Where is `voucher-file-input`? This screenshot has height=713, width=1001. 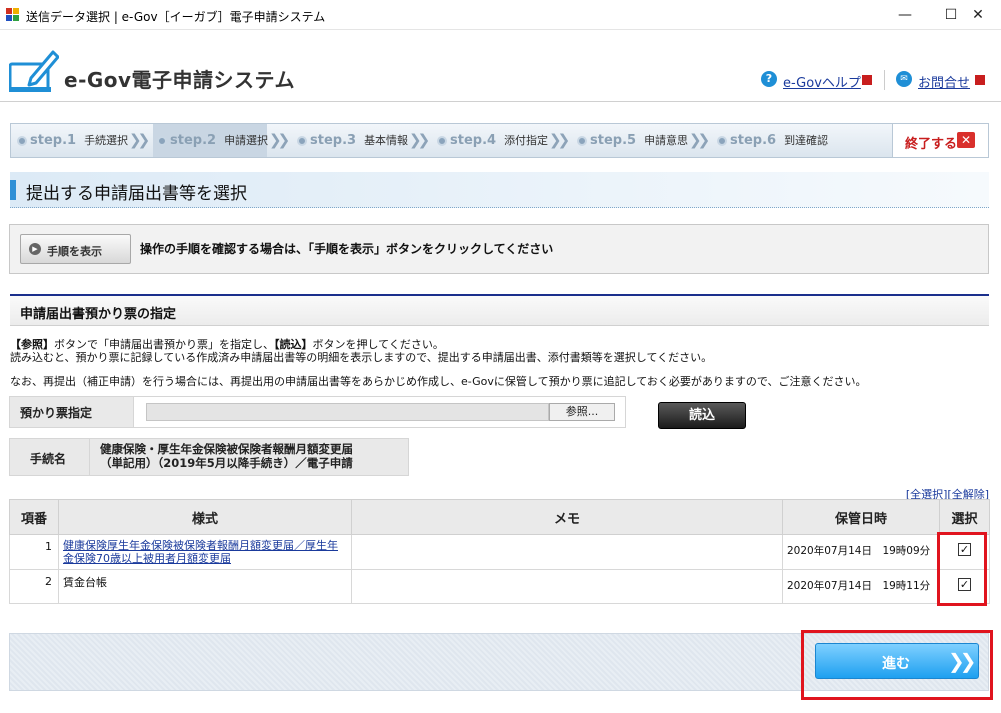
voucher-file-input is located at coordinates (347, 412).